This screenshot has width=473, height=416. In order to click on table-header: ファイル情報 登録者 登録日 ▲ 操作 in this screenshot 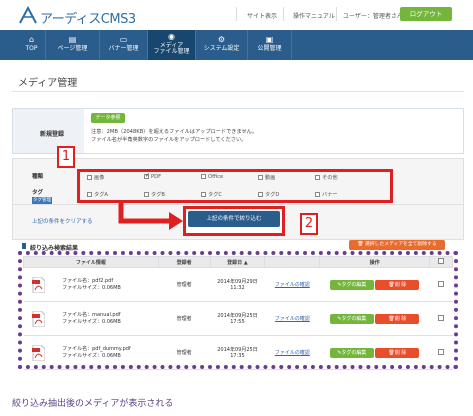, I will do `click(238, 262)`.